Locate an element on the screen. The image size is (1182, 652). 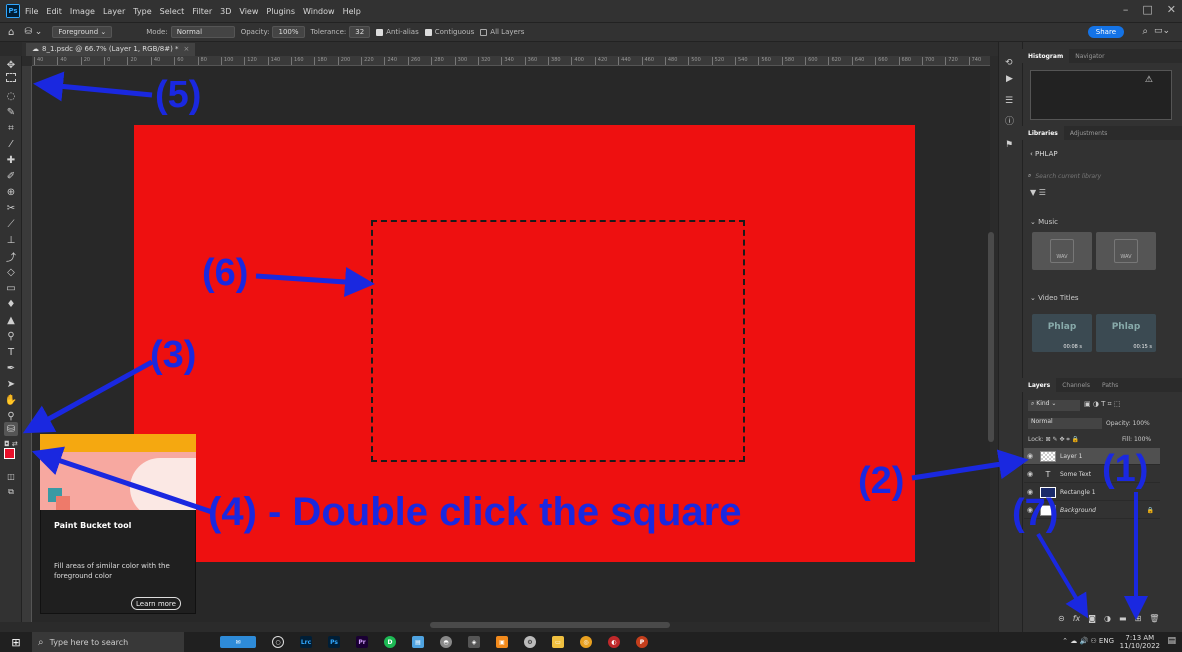
annotation-1: (1) is located at coordinates (1125, 469).